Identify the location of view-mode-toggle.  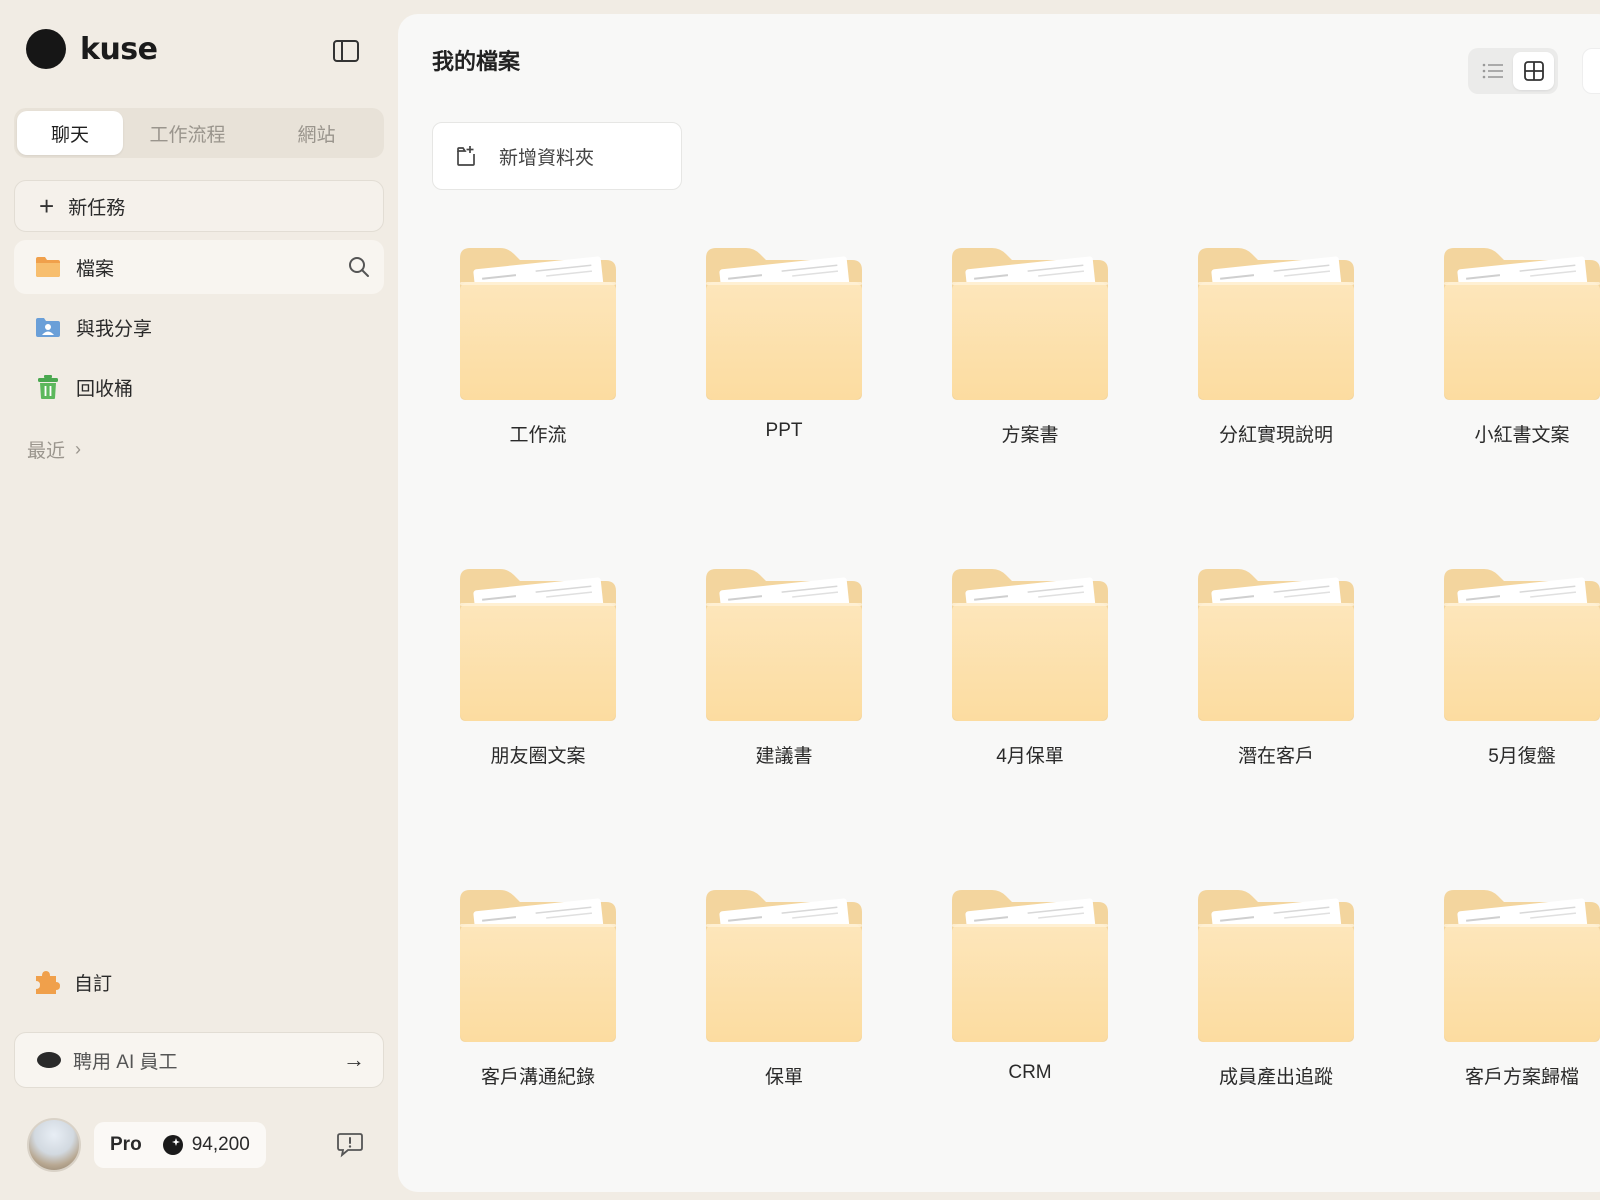
(1513, 71).